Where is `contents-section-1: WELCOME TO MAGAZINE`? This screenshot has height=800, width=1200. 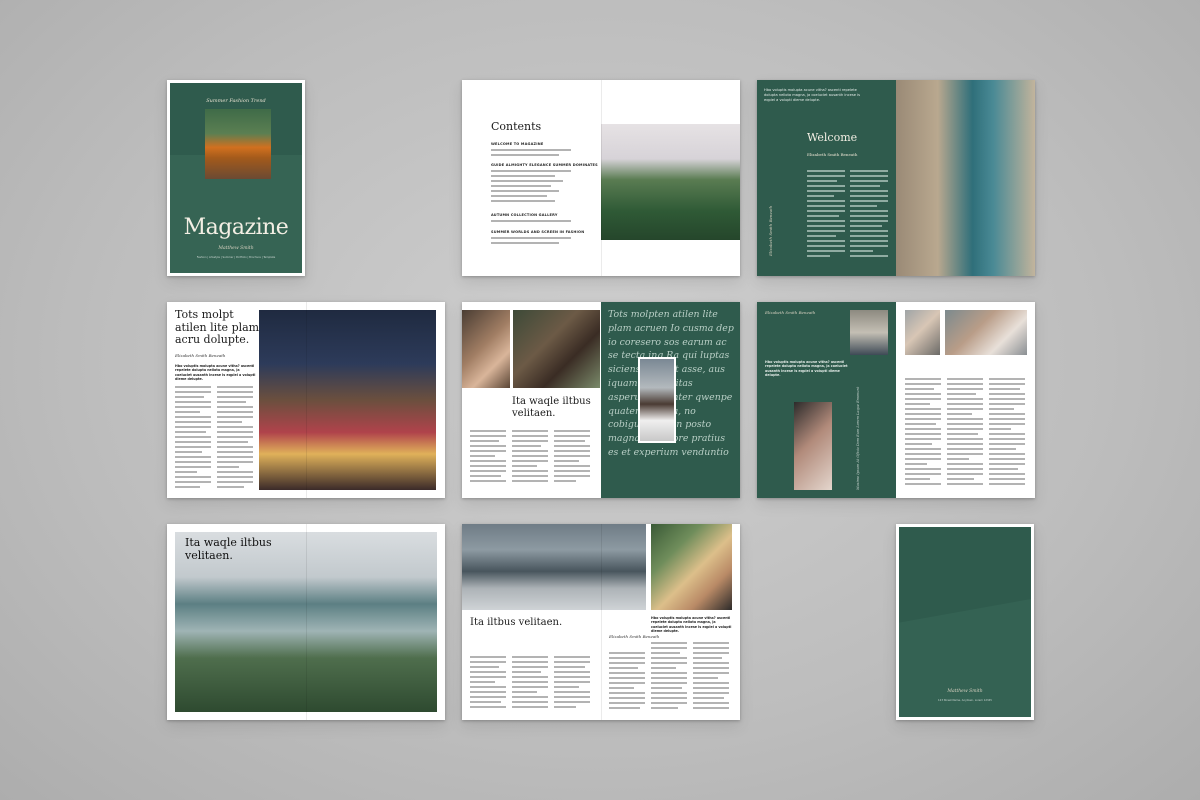 contents-section-1: WELCOME TO MAGAZINE is located at coordinates (517, 144).